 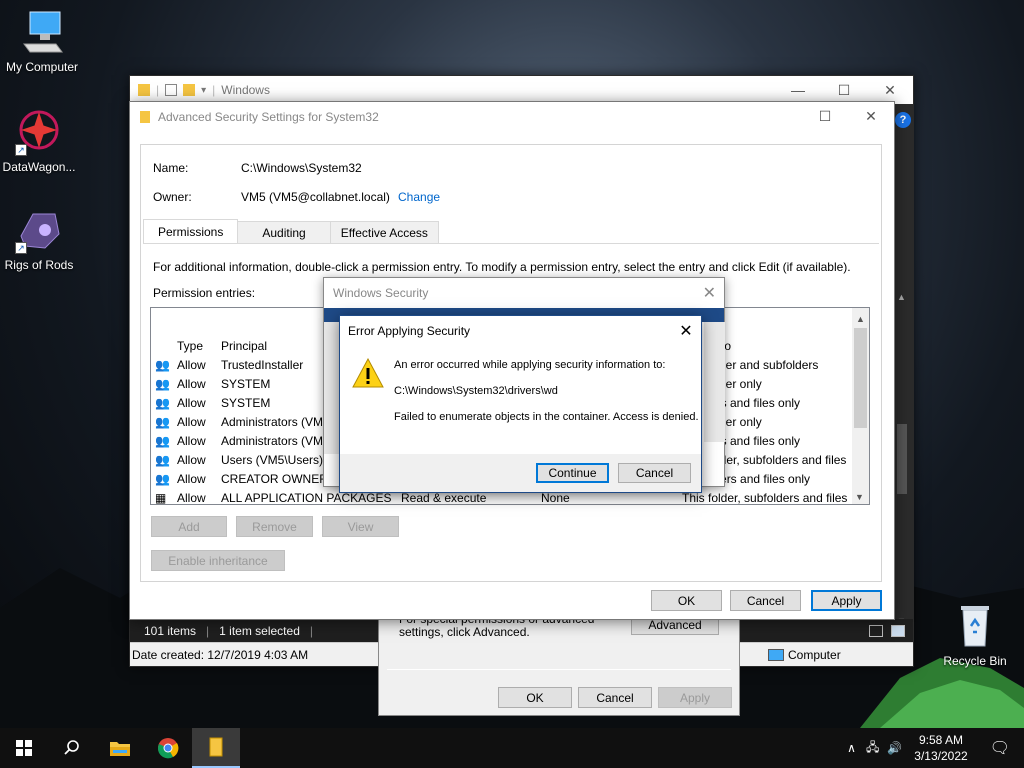 I want to click on location-label: Computer, so click(x=814, y=654).